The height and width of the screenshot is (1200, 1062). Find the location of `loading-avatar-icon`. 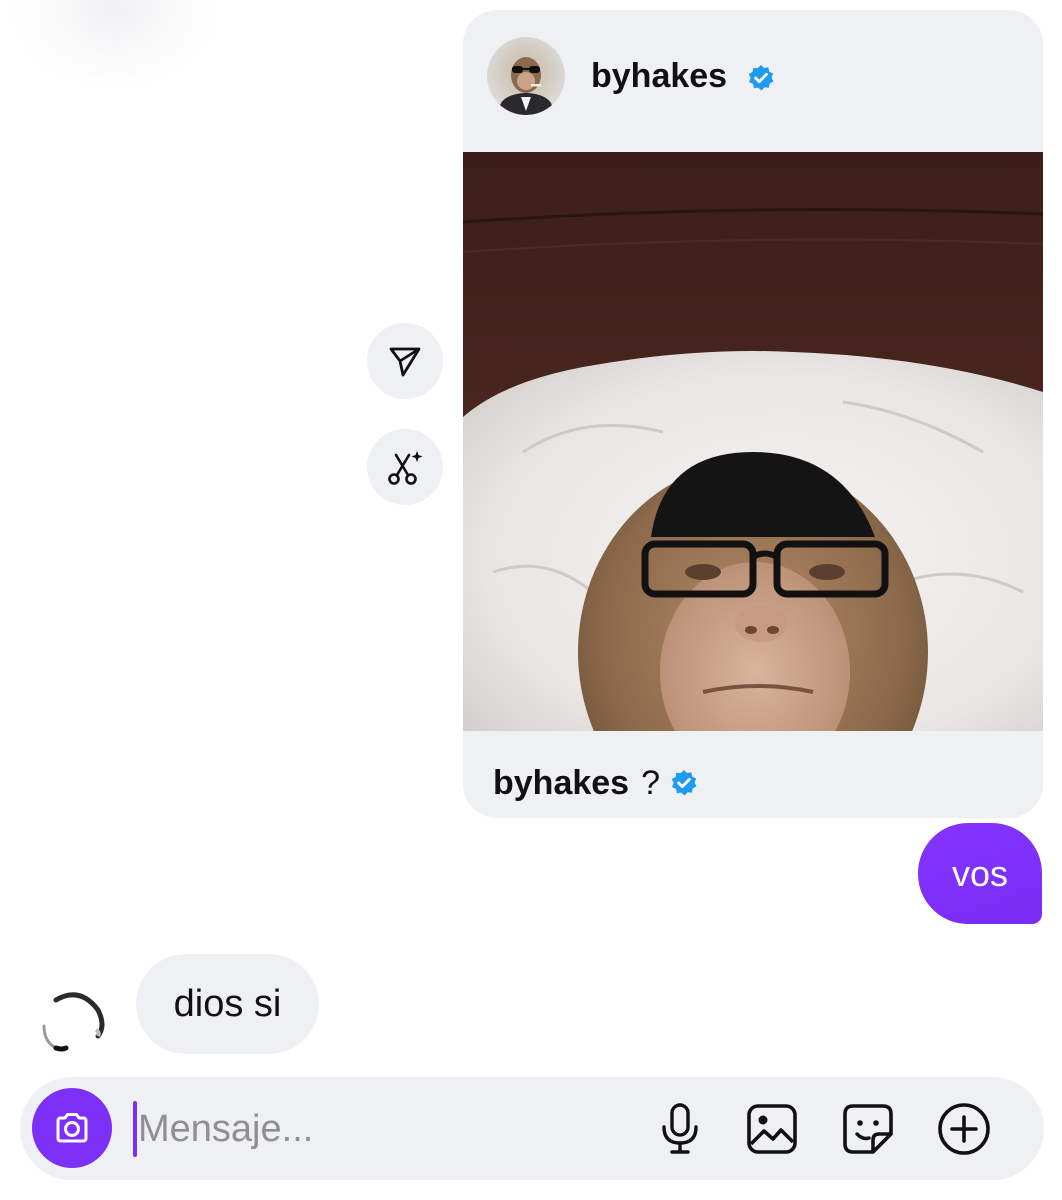

loading-avatar-icon is located at coordinates (73, 1022).